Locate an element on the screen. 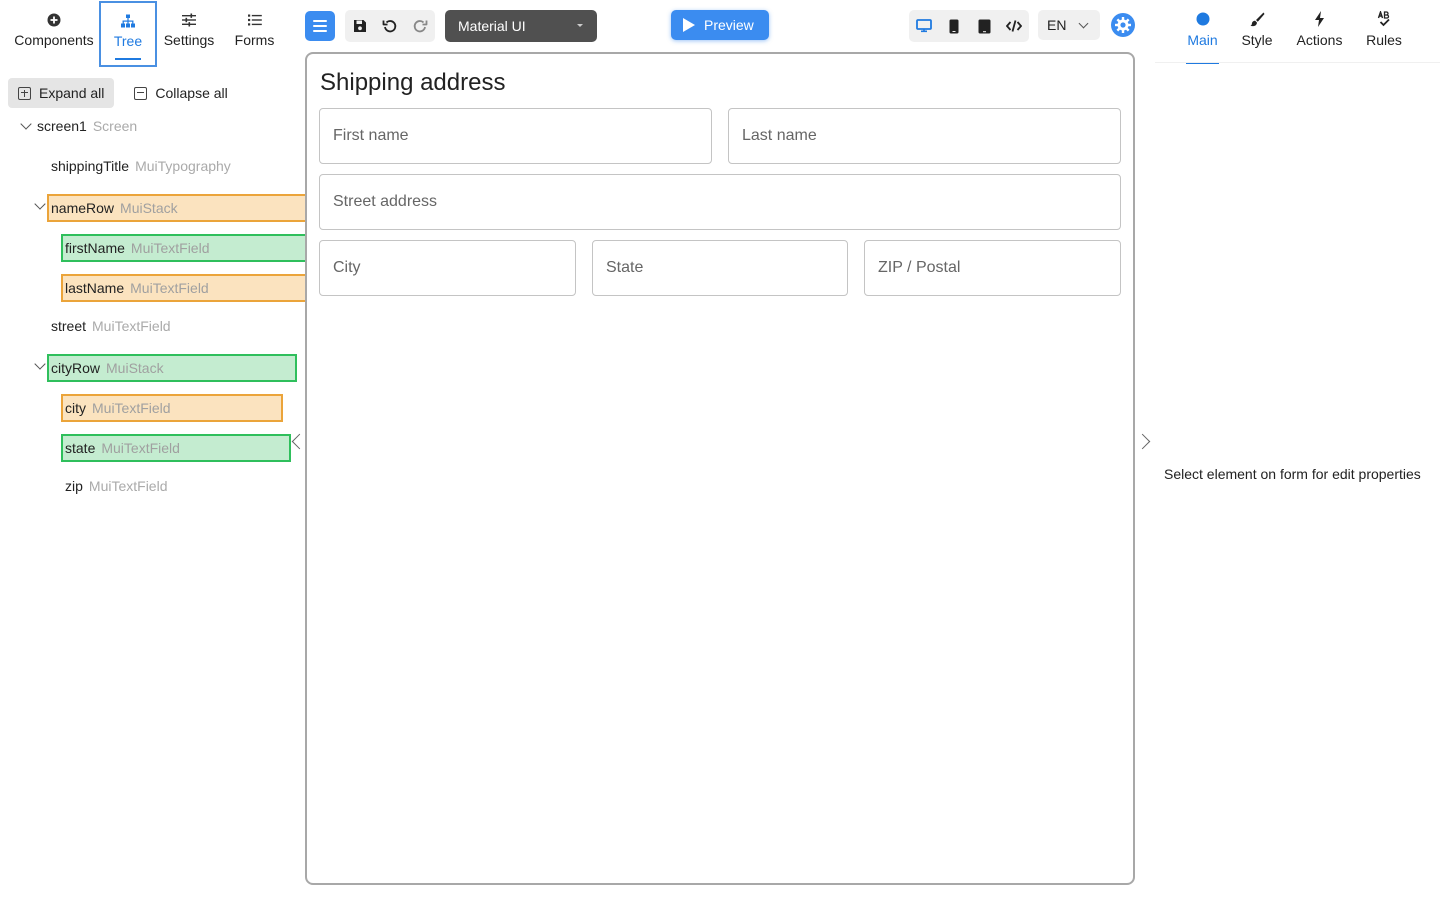  redo-button is located at coordinates (420, 26).